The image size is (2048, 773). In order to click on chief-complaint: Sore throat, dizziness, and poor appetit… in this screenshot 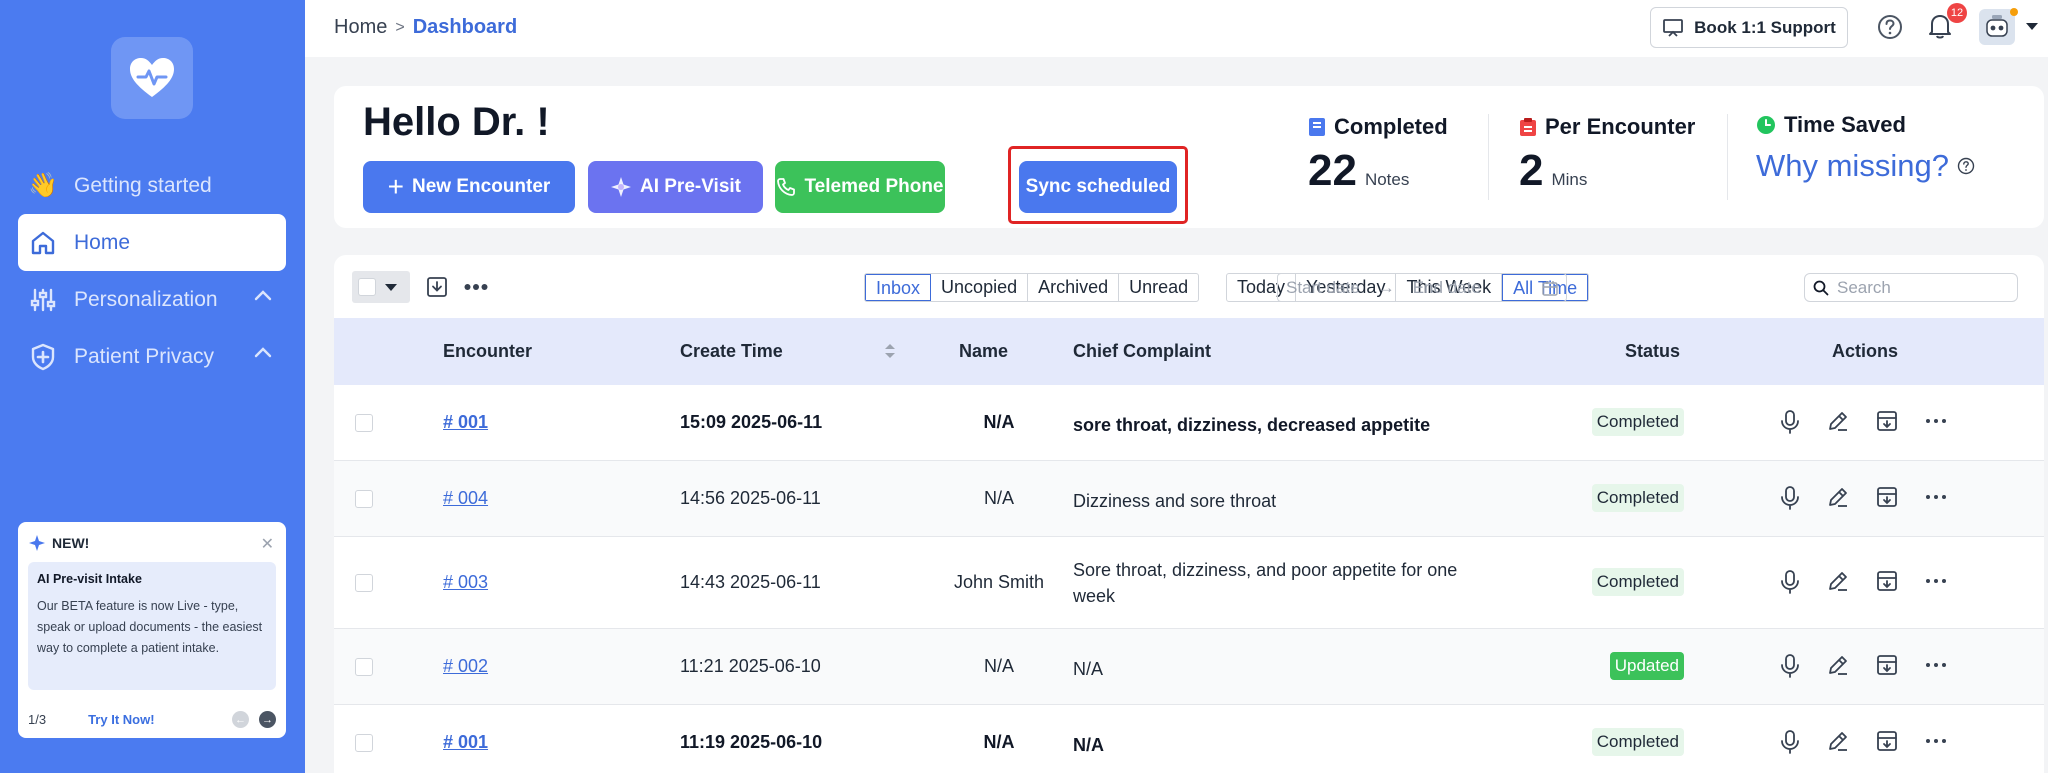, I will do `click(1265, 583)`.